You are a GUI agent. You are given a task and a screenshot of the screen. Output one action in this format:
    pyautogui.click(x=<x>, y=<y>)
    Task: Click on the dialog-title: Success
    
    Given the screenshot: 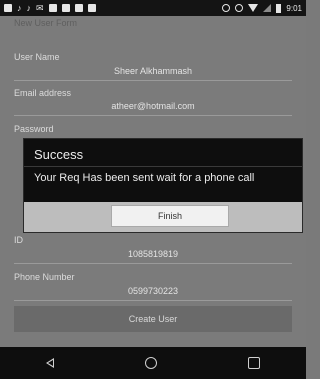 What is the action you would take?
    pyautogui.click(x=59, y=154)
    